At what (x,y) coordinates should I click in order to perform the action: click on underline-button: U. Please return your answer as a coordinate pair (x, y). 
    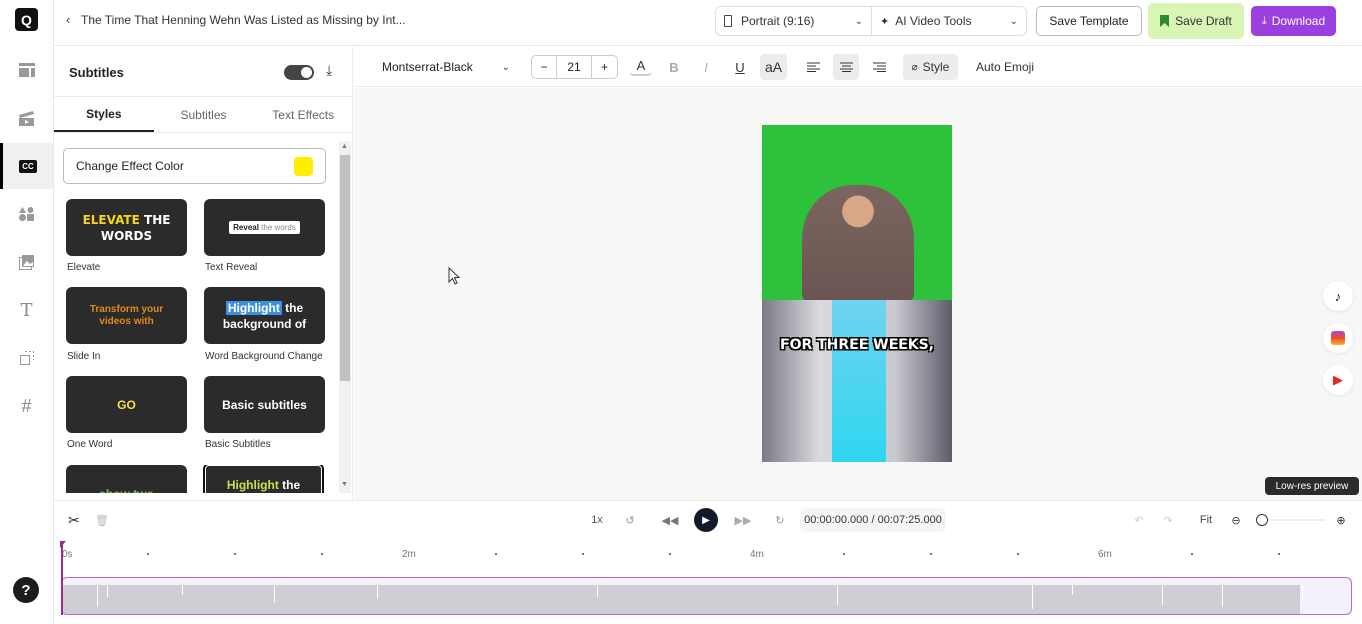
    Looking at the image, I should click on (740, 67).